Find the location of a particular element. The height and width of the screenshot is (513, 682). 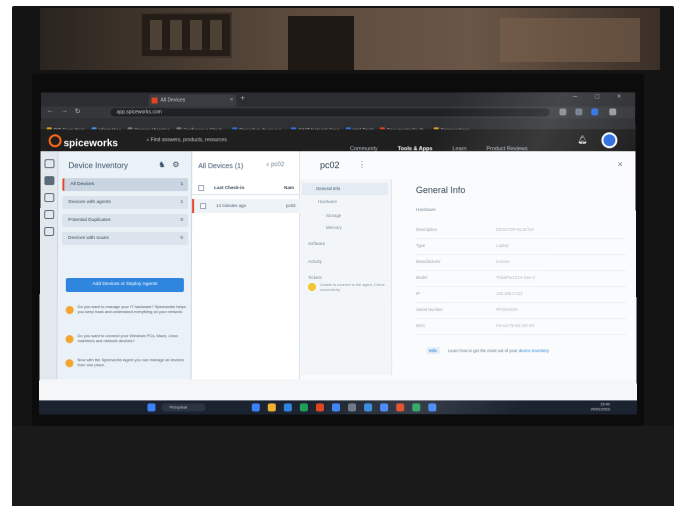

address-bar-row: ← → ↻ app.spiceworks.com is located at coordinates (338, 112).